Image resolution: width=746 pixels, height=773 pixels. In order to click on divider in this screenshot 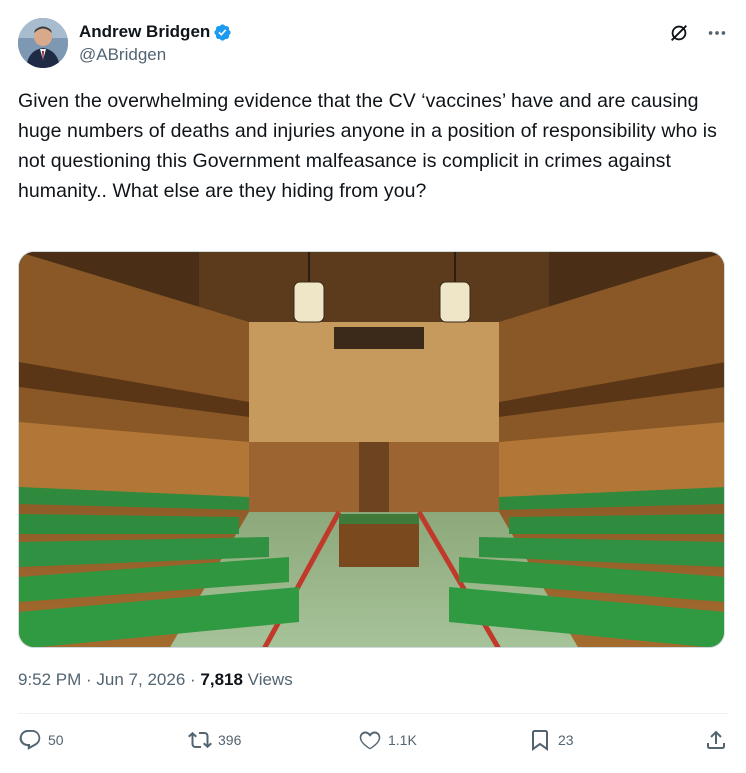, I will do `click(373, 713)`.